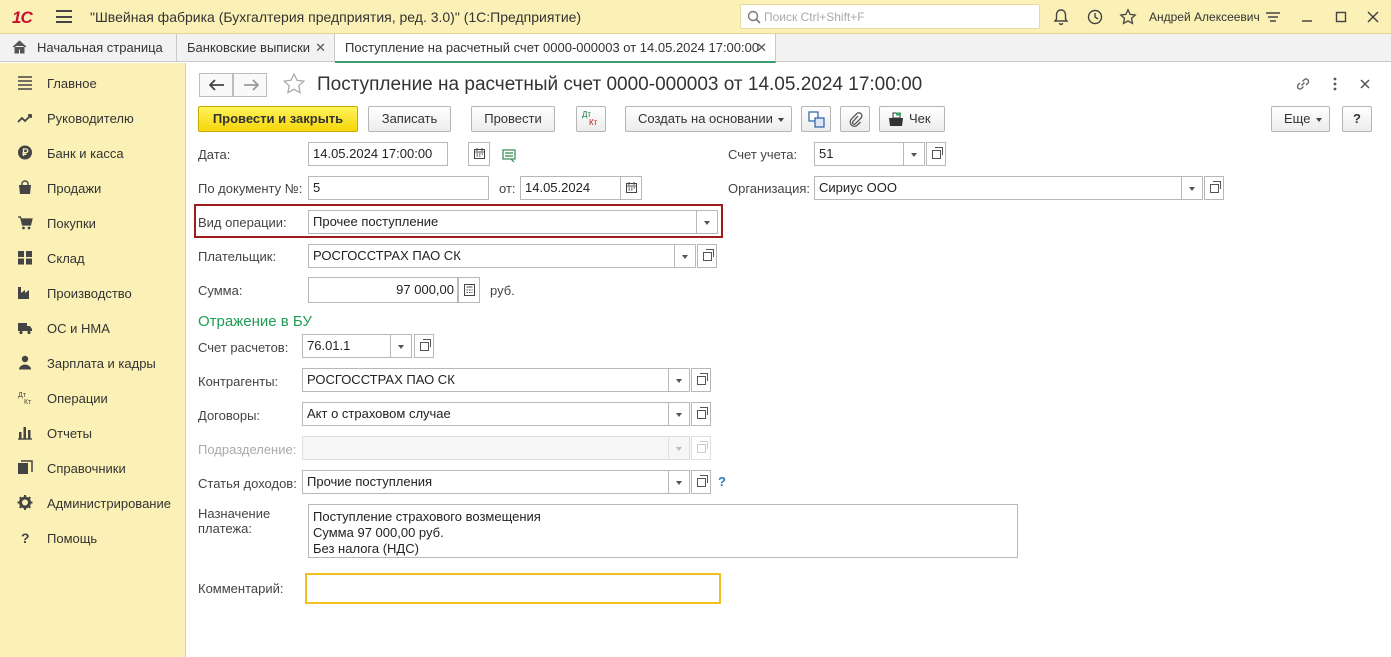  What do you see at coordinates (25, 362) in the screenshot?
I see `person-icon` at bounding box center [25, 362].